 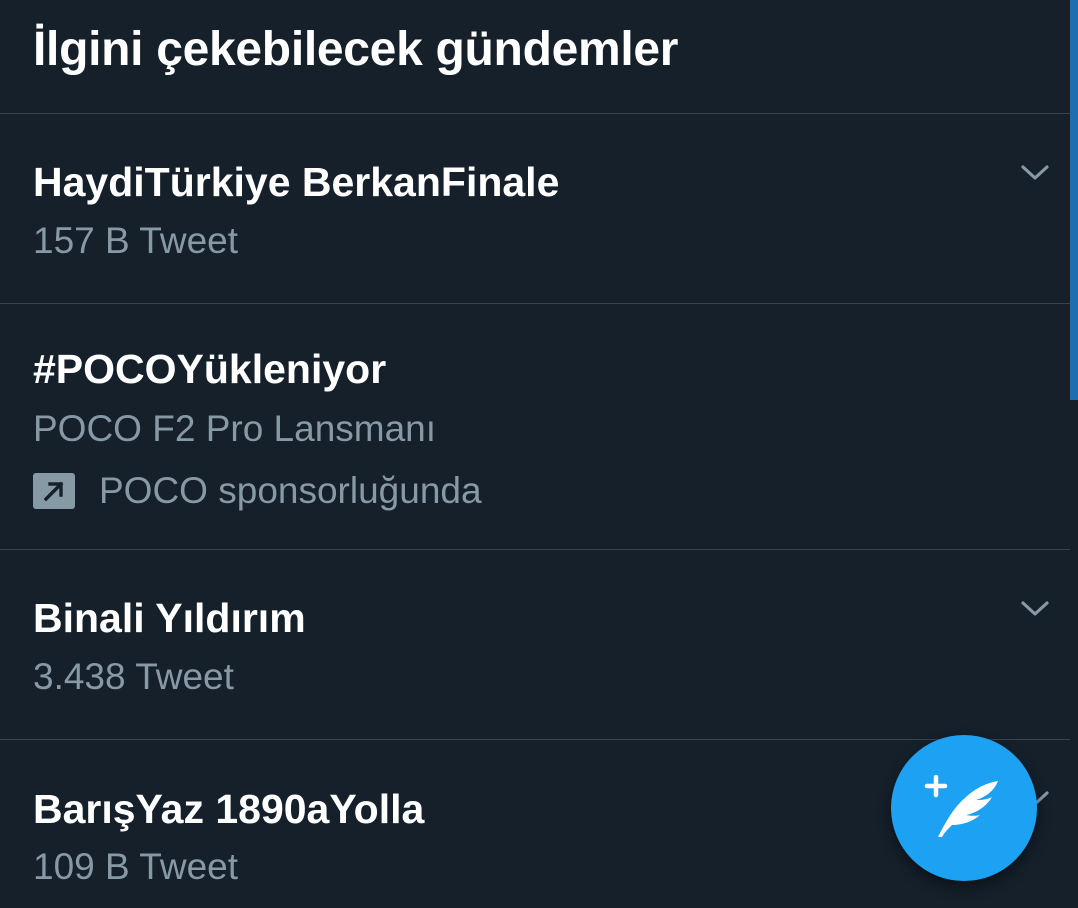 I want to click on trend-description: POCO F2 Pro Lansmanı, so click(x=235, y=428).